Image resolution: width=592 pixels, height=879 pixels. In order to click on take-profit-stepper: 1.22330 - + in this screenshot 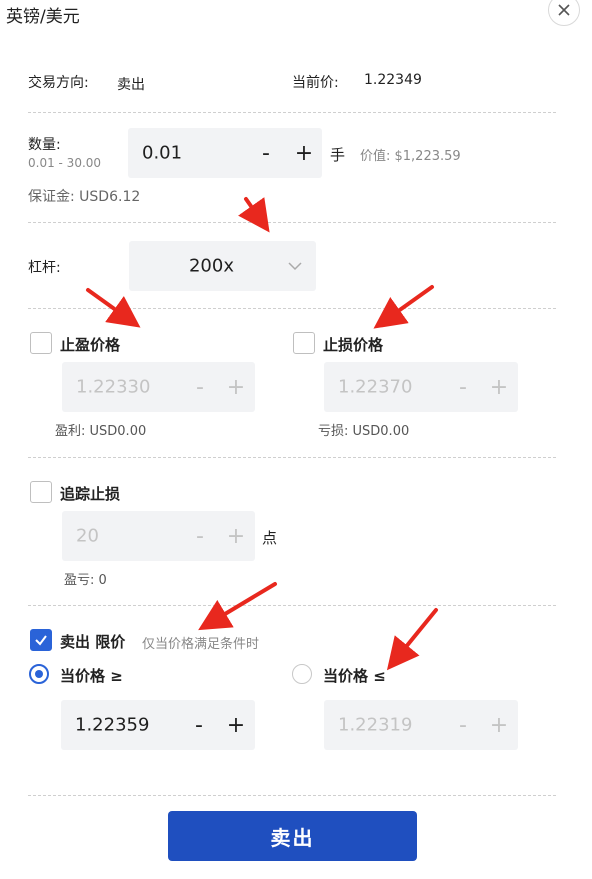, I will do `click(158, 387)`.